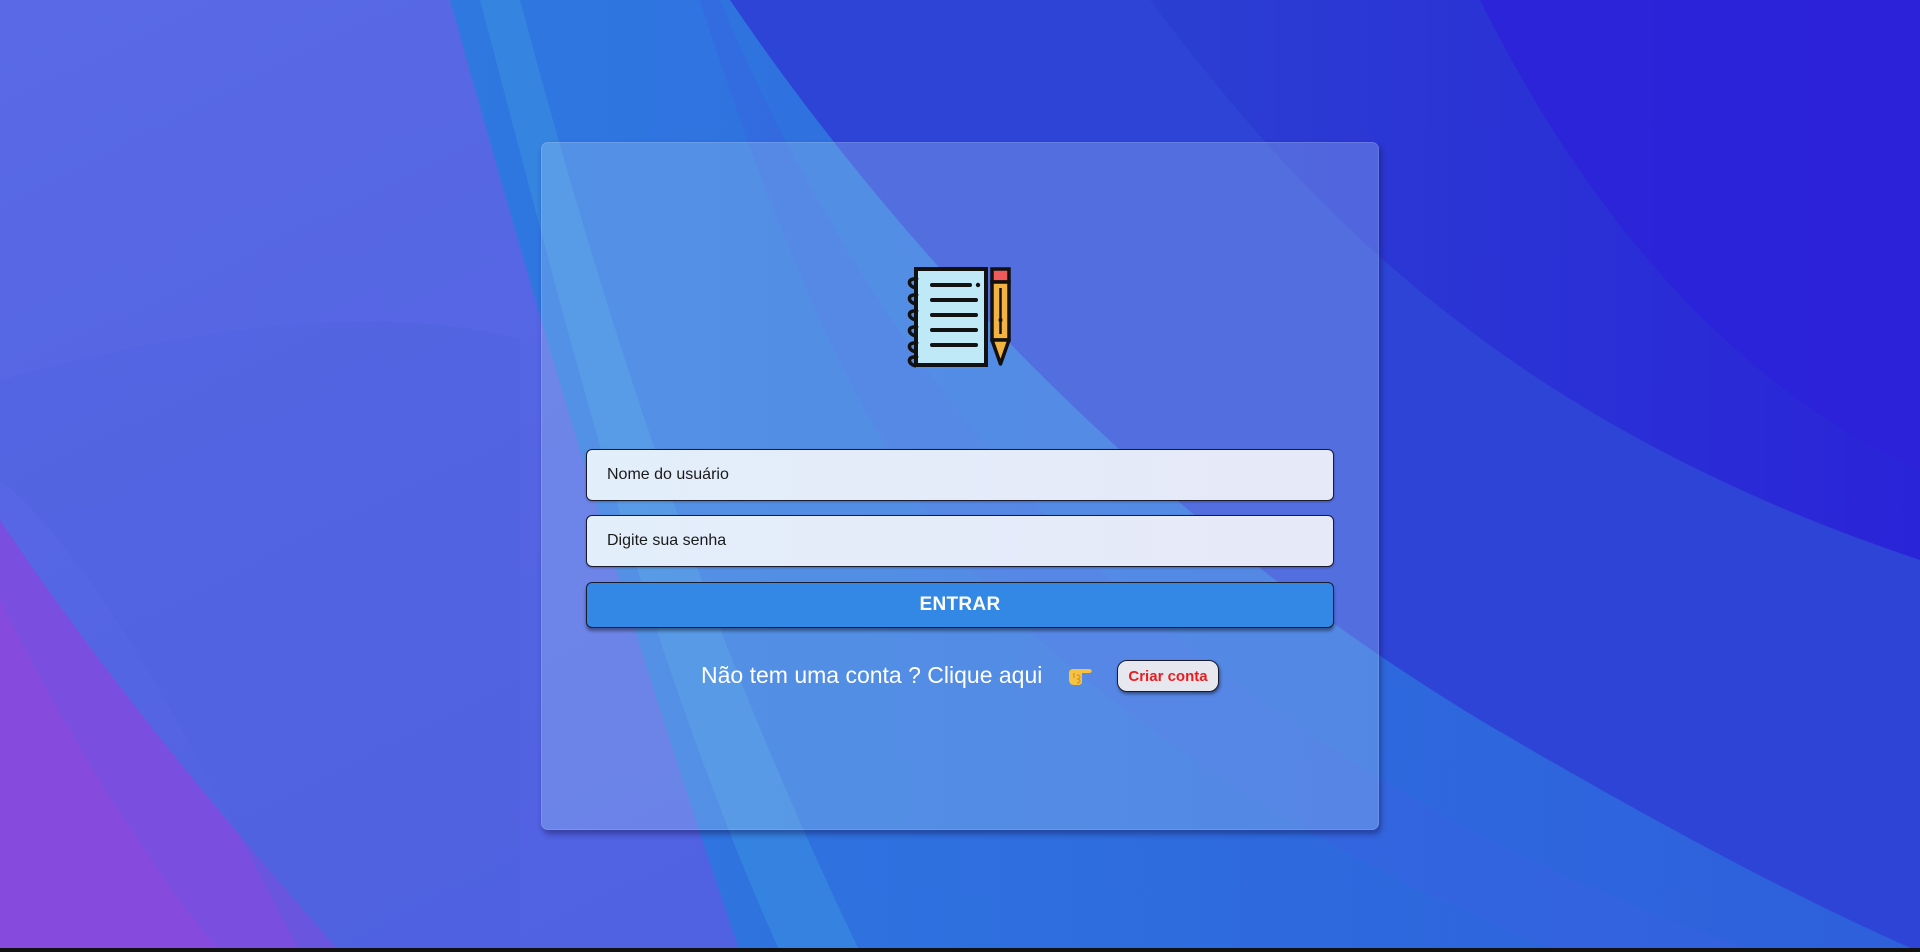 Image resolution: width=1920 pixels, height=952 pixels. What do you see at coordinates (1081, 675) in the screenshot?
I see `pointing-hand-icon` at bounding box center [1081, 675].